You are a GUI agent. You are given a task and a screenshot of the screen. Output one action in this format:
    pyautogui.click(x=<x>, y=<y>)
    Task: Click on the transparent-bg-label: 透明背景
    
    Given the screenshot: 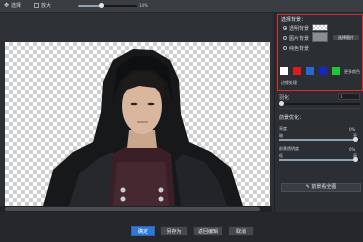 What is the action you would take?
    pyautogui.click(x=299, y=29)
    